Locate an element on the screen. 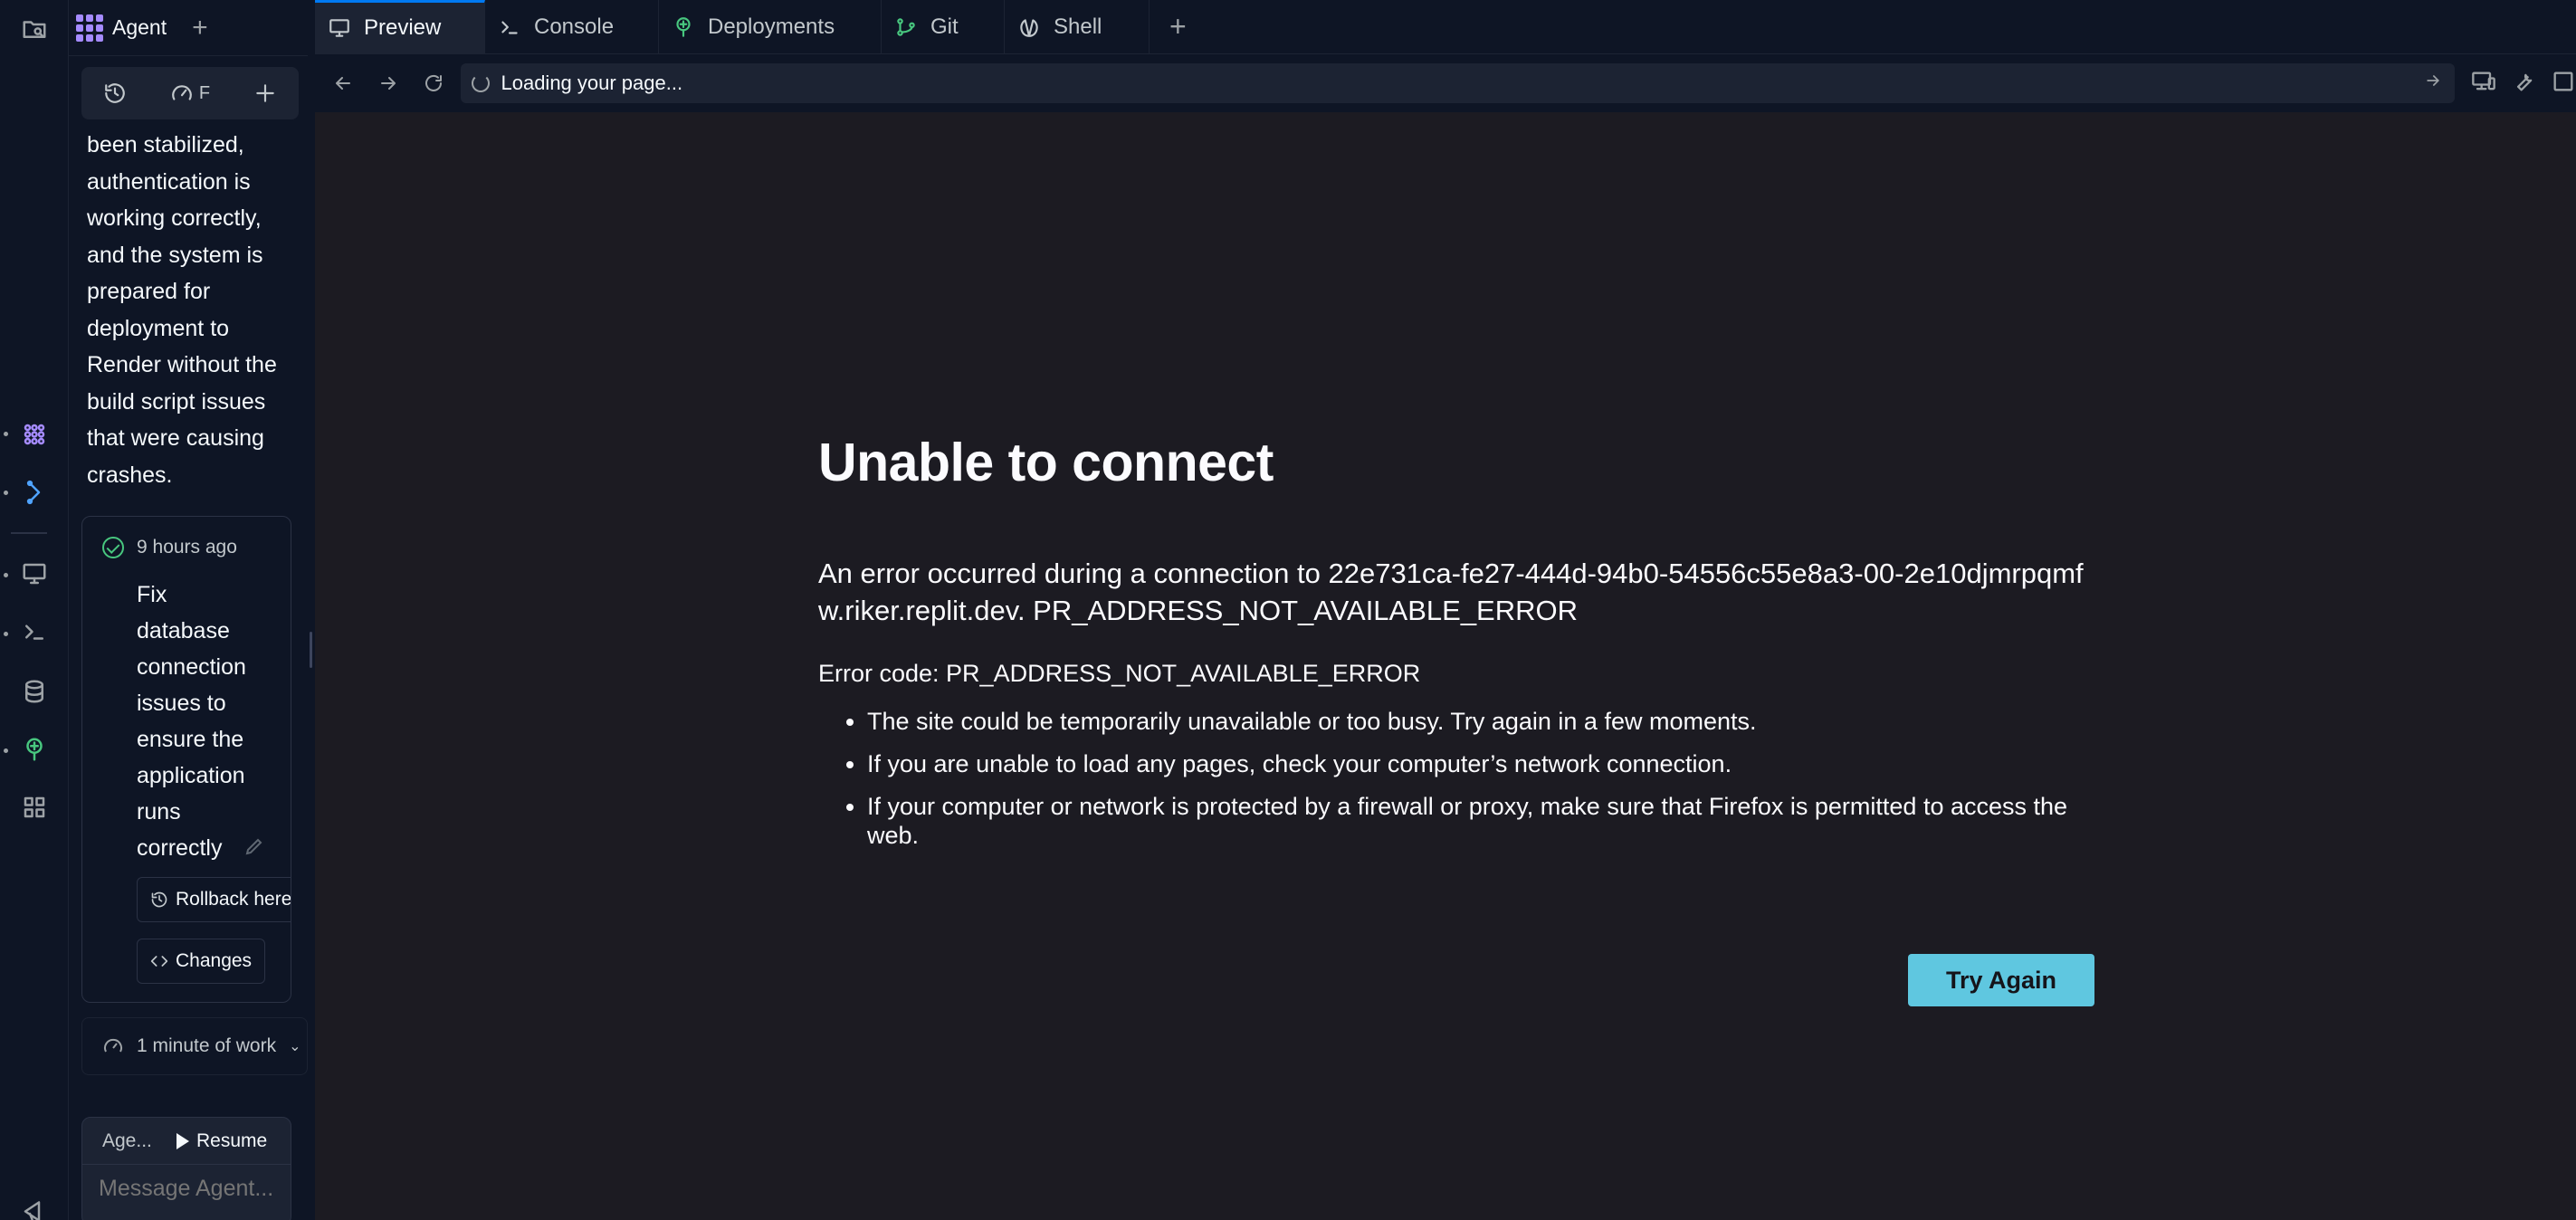  devtools-button is located at coordinates (2524, 84).